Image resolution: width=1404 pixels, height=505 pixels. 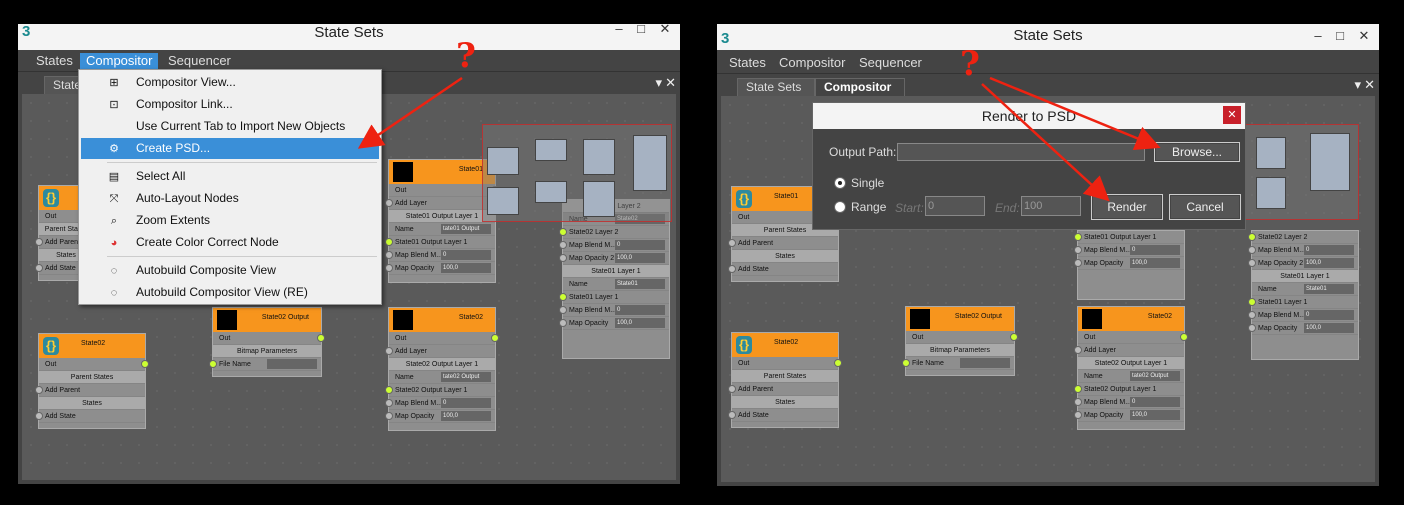 I want to click on compositor-link-icon: ⊡, so click(x=114, y=105).